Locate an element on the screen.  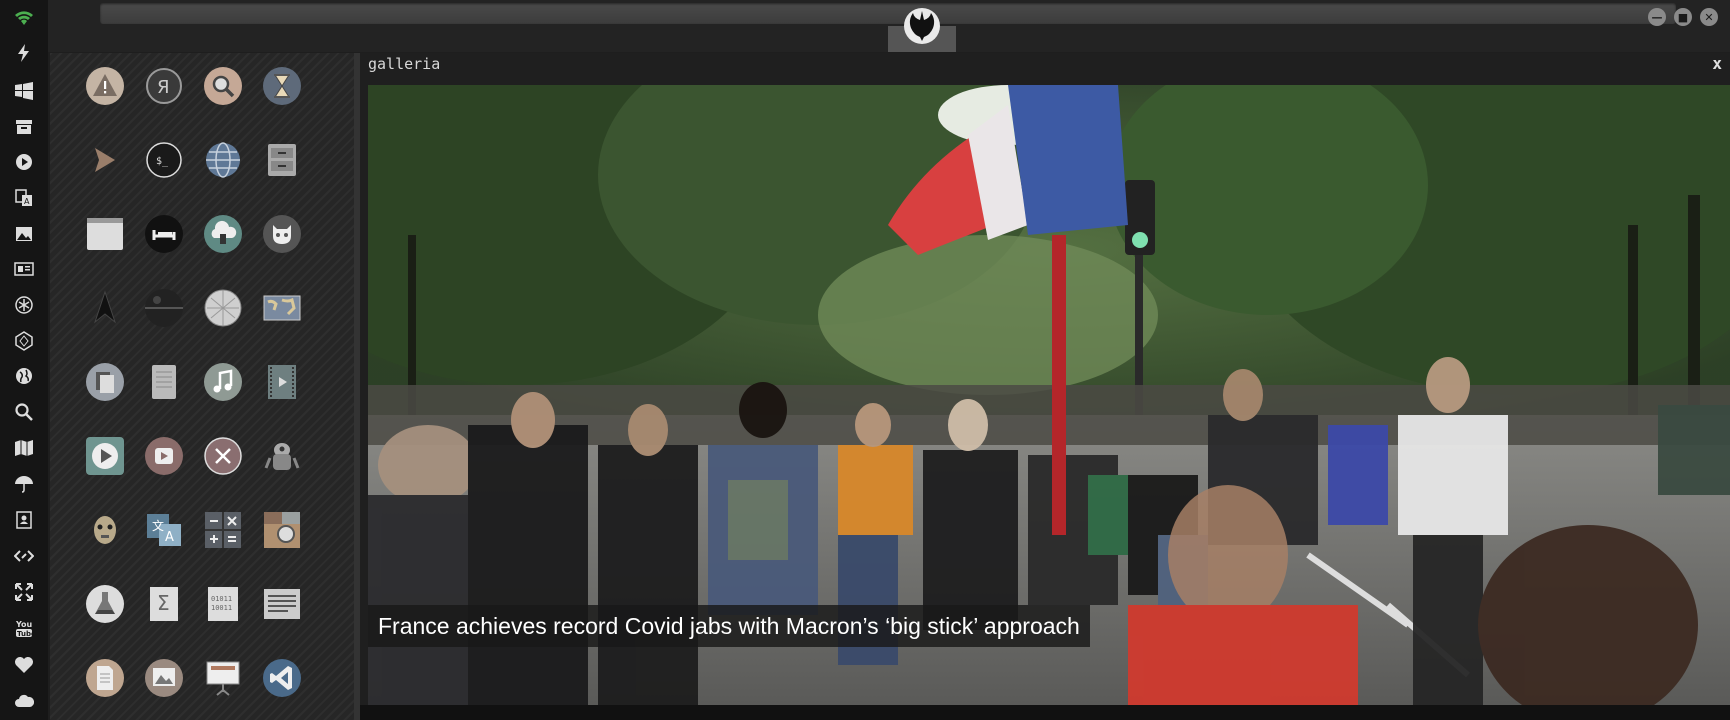
flask-app-icon is located at coordinates (105, 604).